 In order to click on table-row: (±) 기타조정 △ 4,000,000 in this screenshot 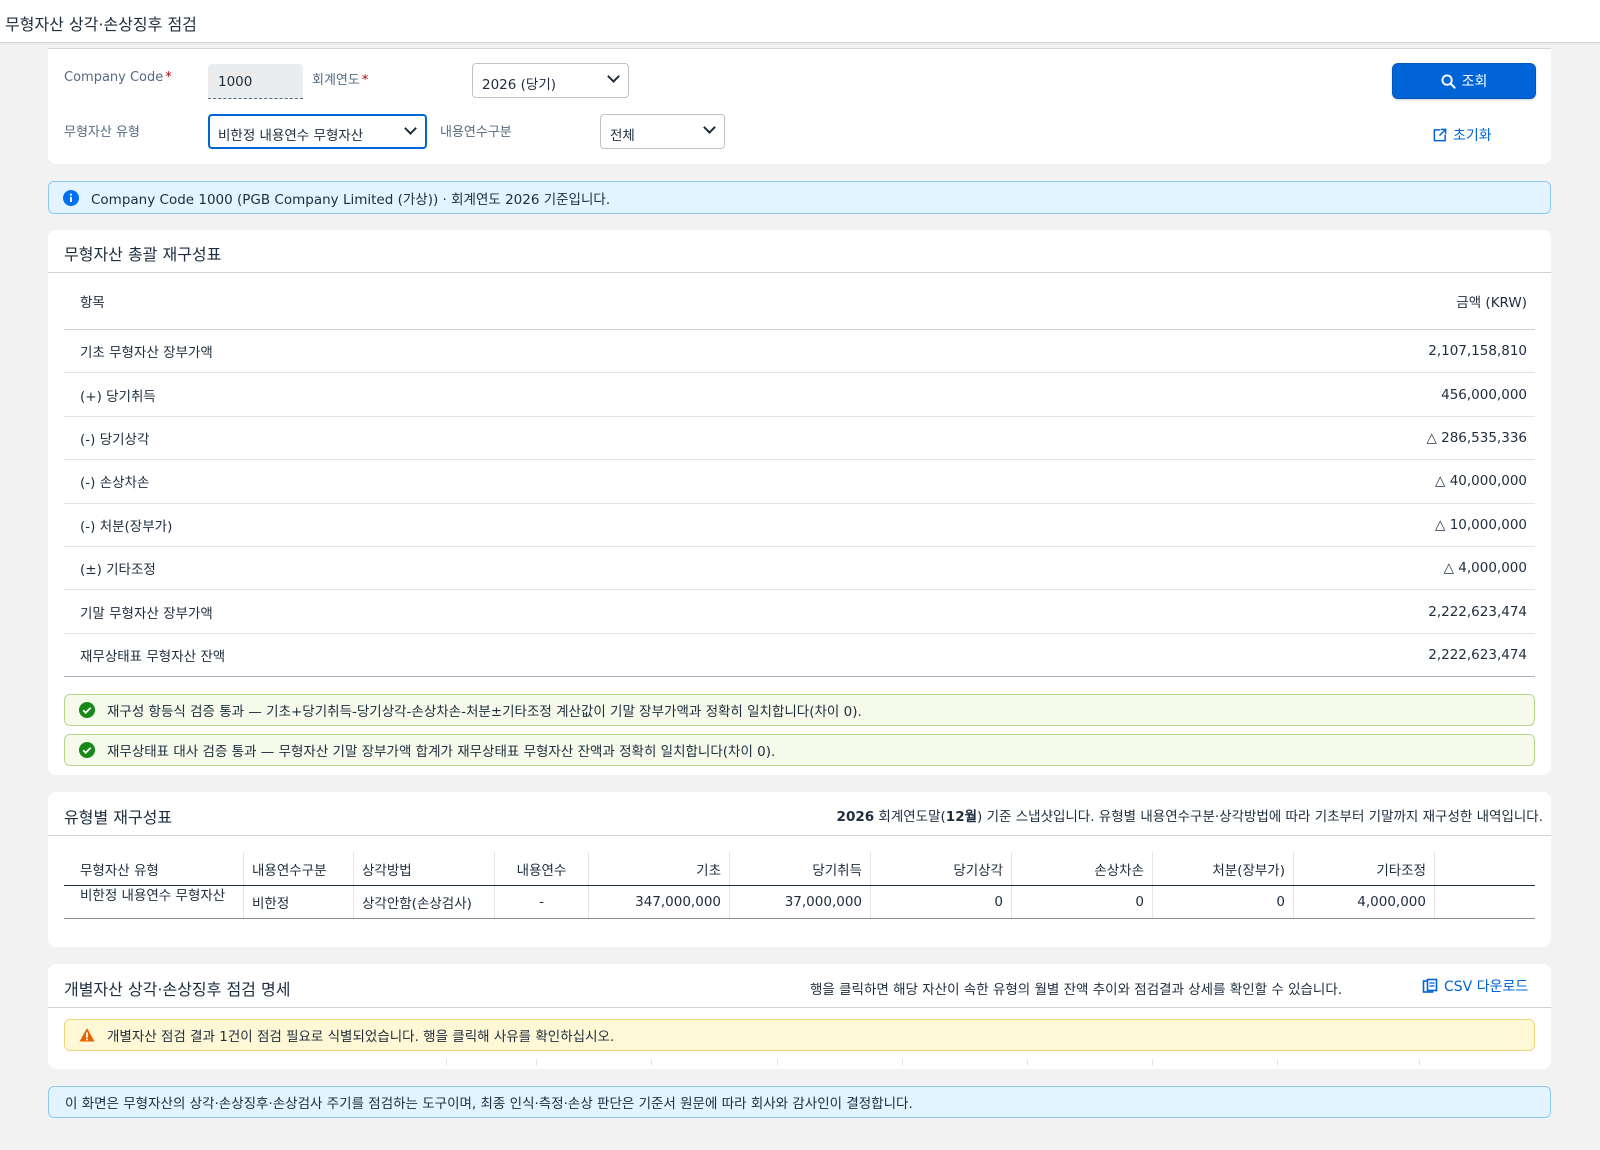, I will do `click(799, 569)`.